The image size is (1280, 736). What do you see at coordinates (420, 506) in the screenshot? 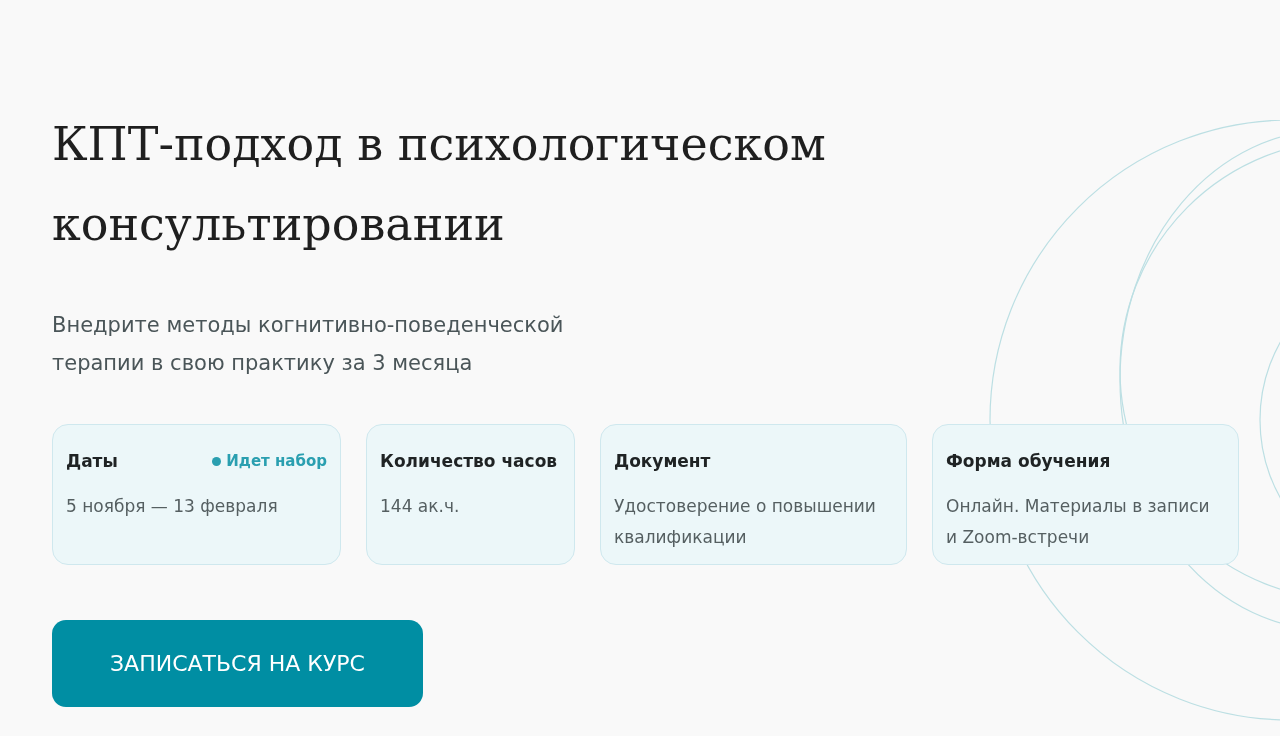
I see `card-value: 144 ак.ч.` at bounding box center [420, 506].